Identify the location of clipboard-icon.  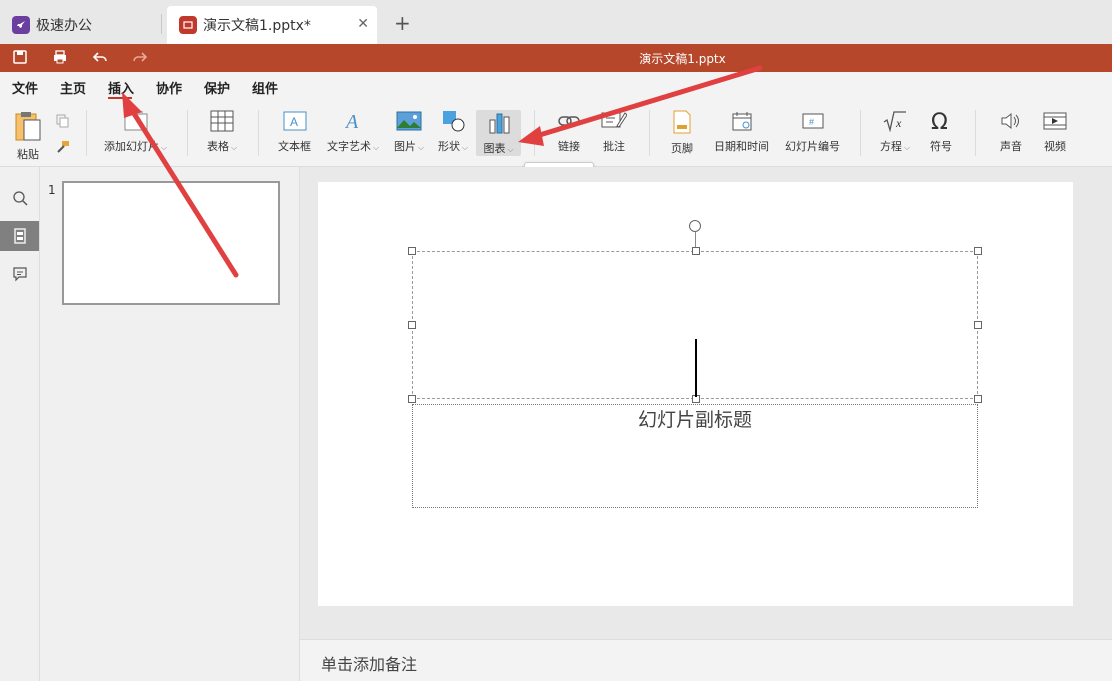
(28, 126).